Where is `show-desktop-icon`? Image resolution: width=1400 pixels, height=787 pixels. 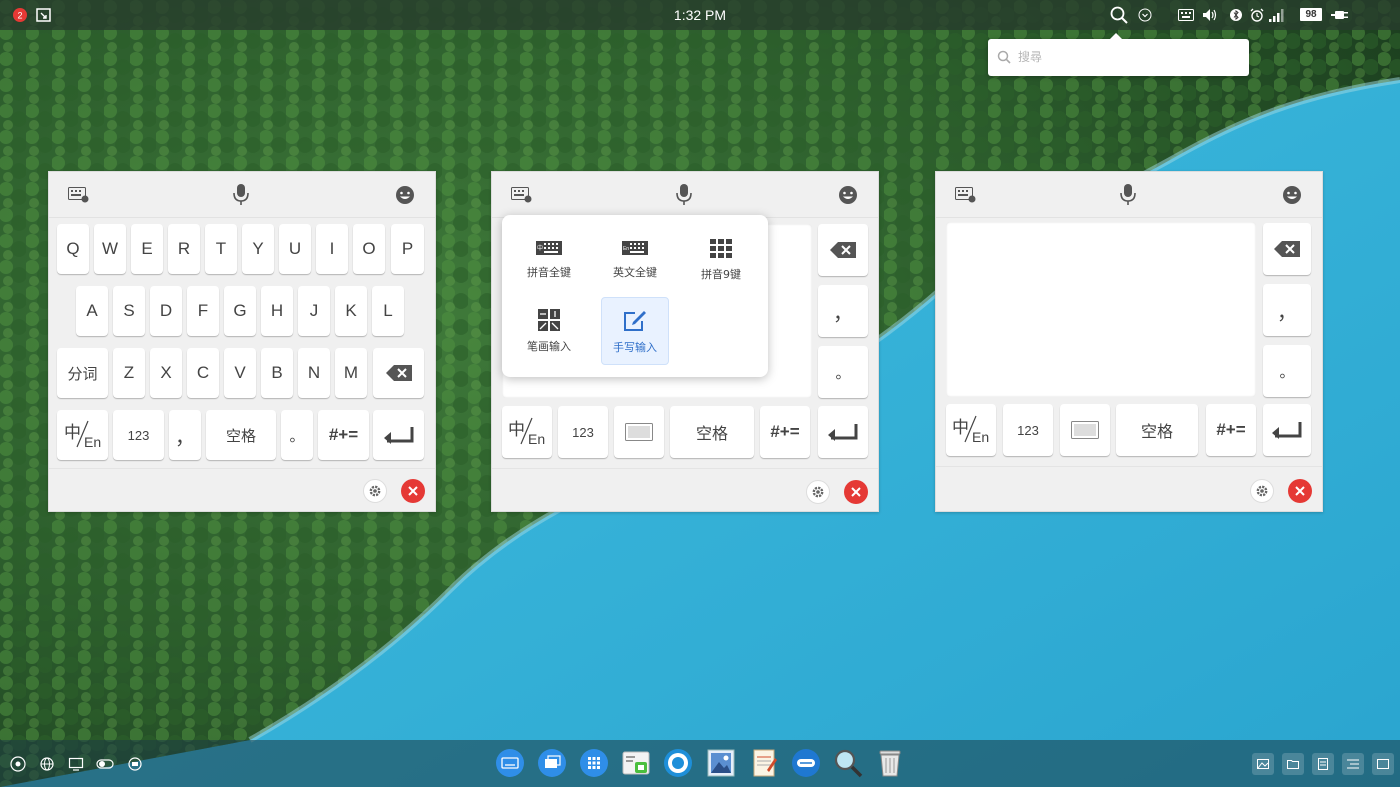 show-desktop-icon is located at coordinates (1383, 764).